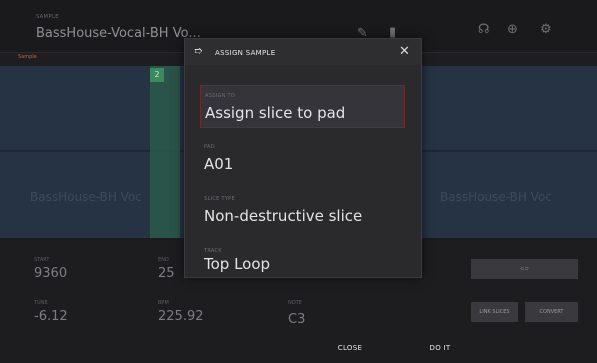 The width and height of the screenshot is (597, 363). Describe the element at coordinates (546, 29) in the screenshot. I see `gear-icon: ⚙` at that location.